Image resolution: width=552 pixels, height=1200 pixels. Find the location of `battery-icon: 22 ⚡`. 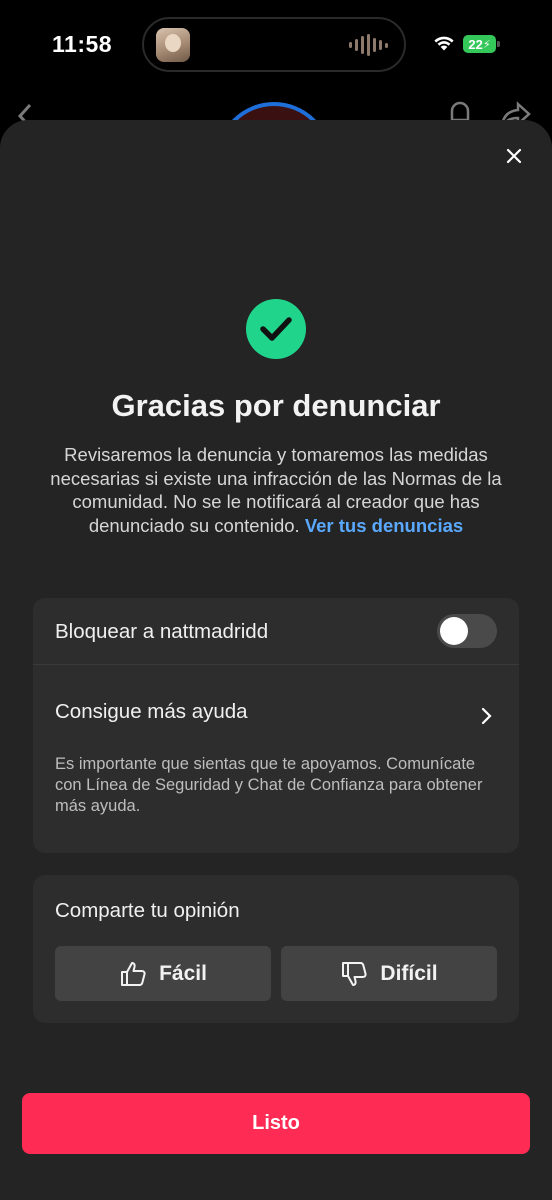

battery-icon: 22 ⚡ is located at coordinates (479, 44).